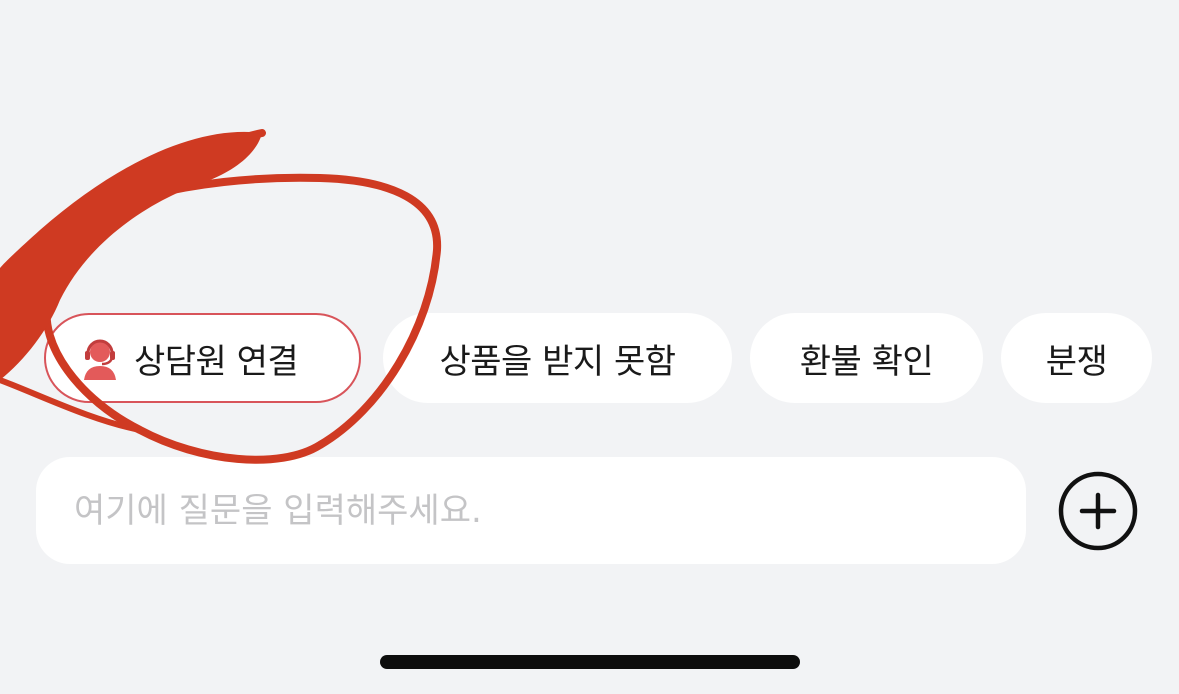 Image resolution: width=1179 pixels, height=694 pixels. What do you see at coordinates (549, 510) in the screenshot?
I see `question-input` at bounding box center [549, 510].